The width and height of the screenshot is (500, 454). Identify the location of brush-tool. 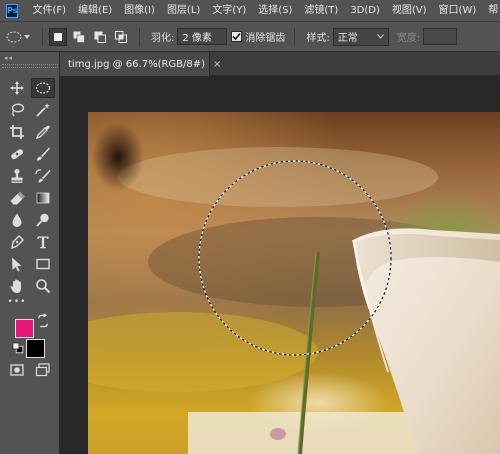
(43, 154).